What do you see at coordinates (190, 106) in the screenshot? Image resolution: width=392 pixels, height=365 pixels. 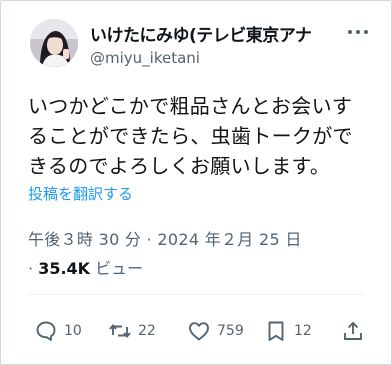 I see `tweet-text-line: いつかどこかで粗品さんとお会いす` at bounding box center [190, 106].